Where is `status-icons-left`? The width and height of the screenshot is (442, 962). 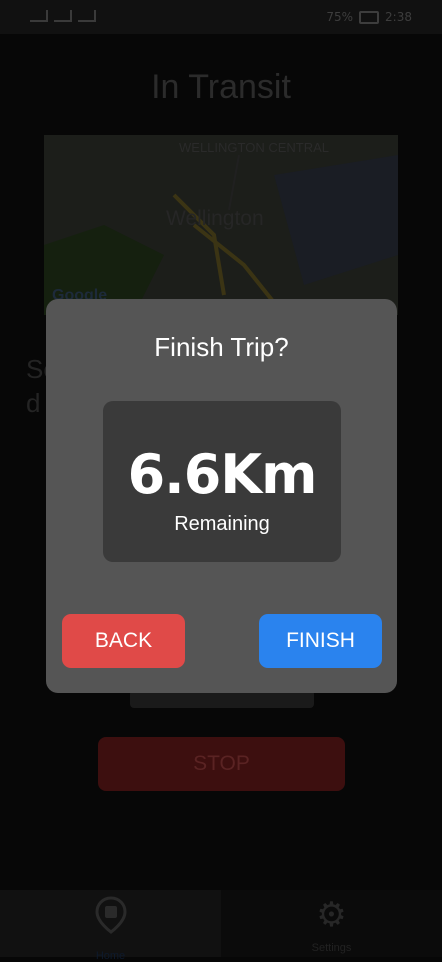
status-icons-left is located at coordinates (63, 16).